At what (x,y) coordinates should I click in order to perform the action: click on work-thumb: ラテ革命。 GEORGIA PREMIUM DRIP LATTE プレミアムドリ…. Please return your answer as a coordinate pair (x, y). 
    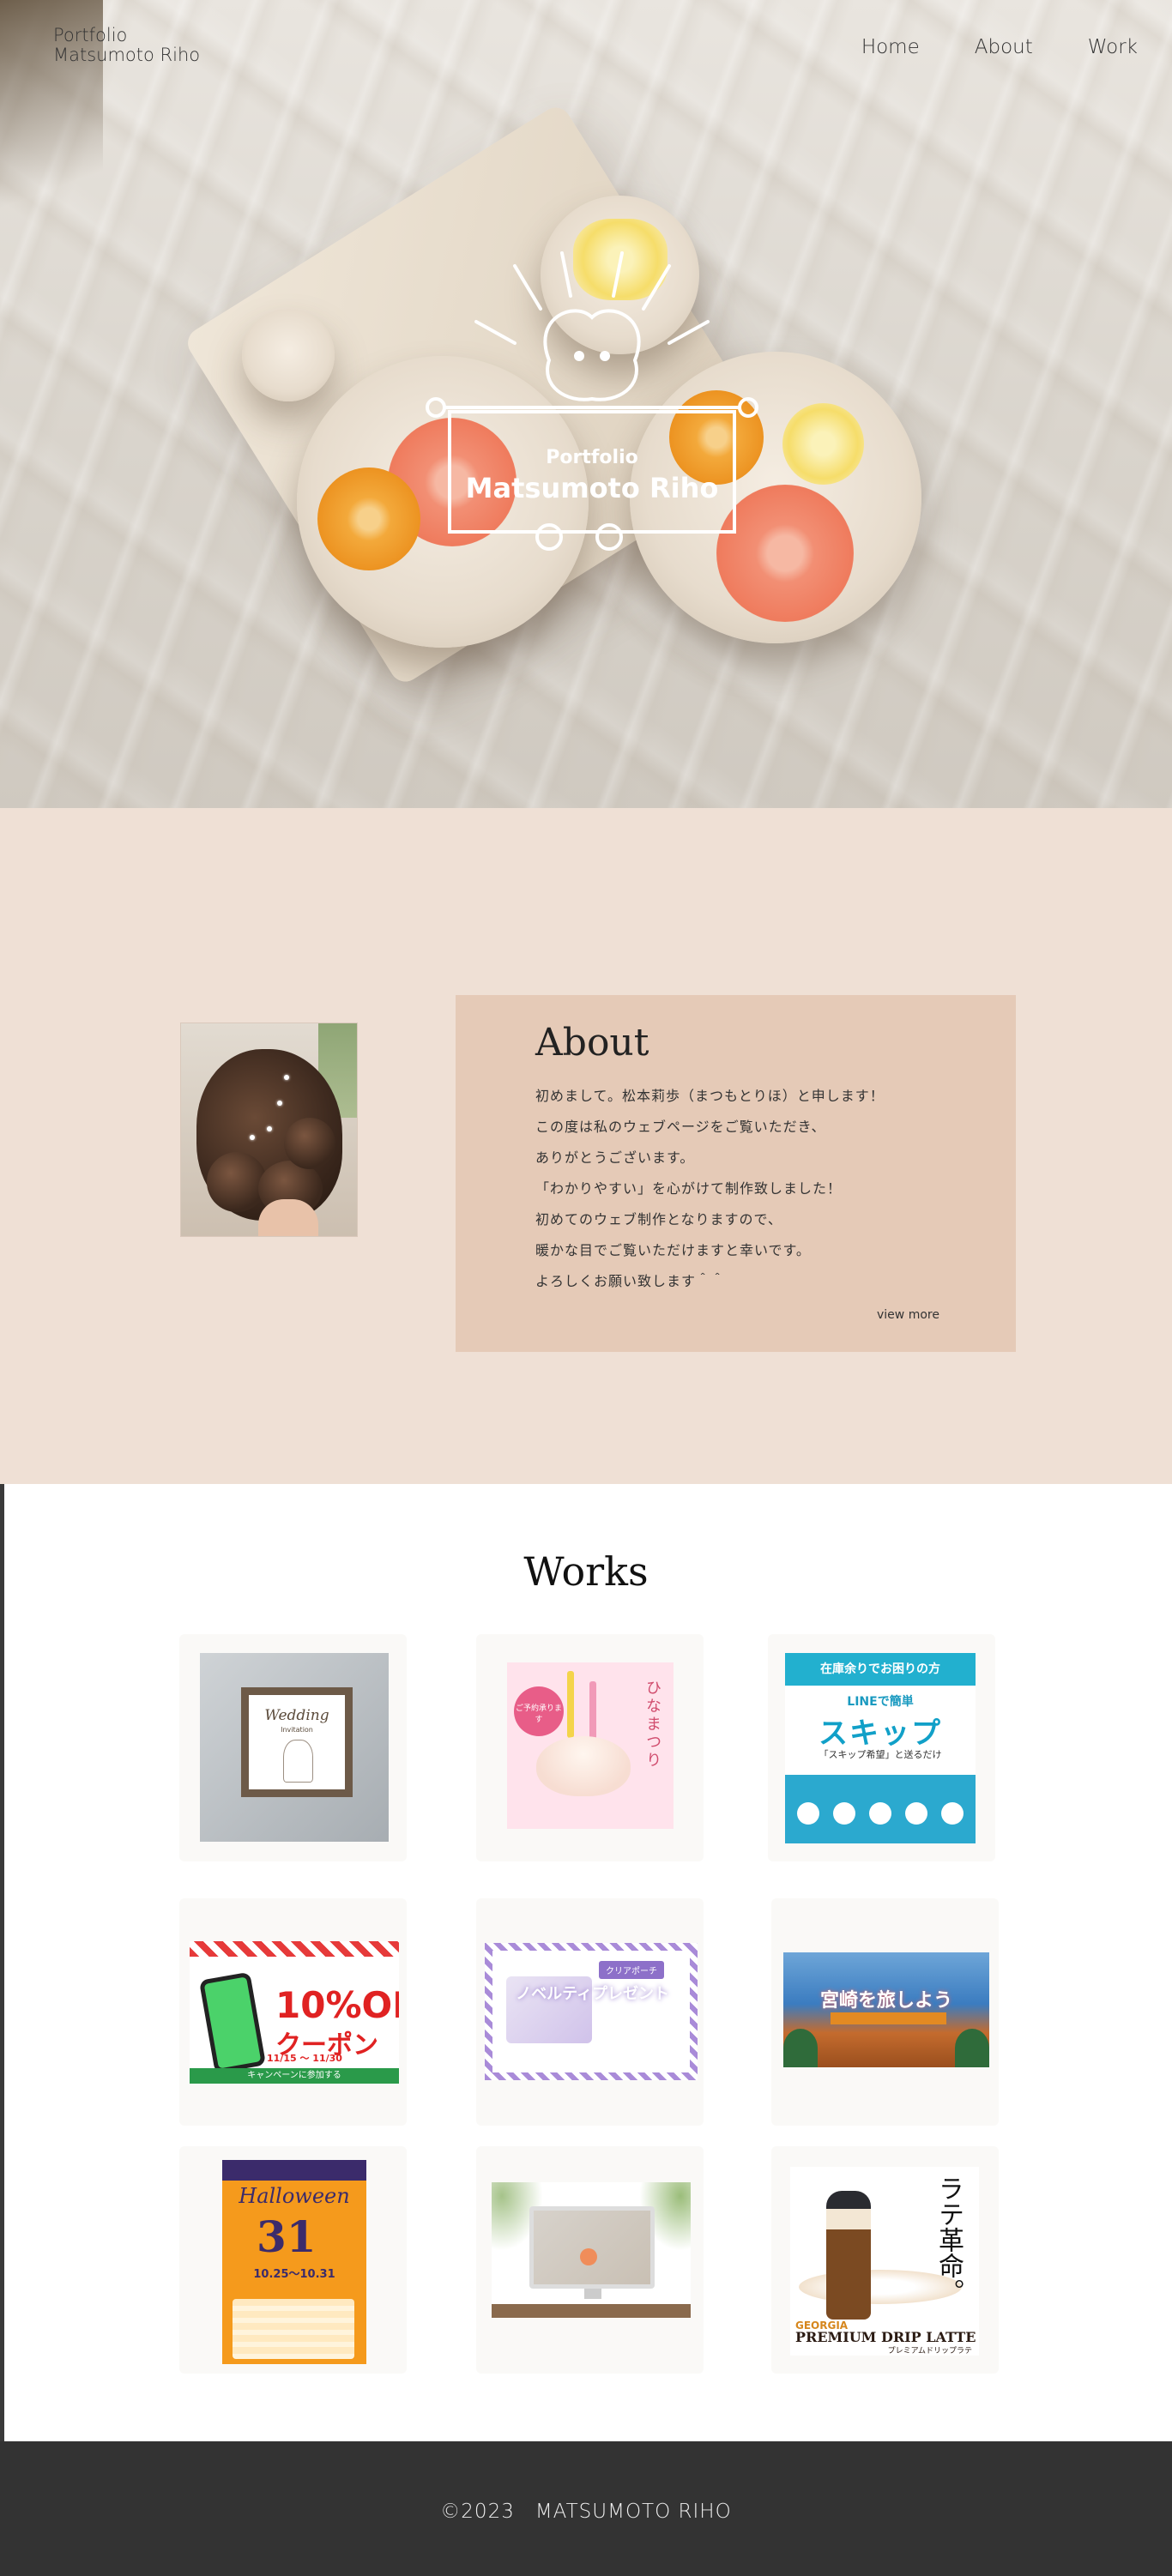
    Looking at the image, I should click on (884, 2261).